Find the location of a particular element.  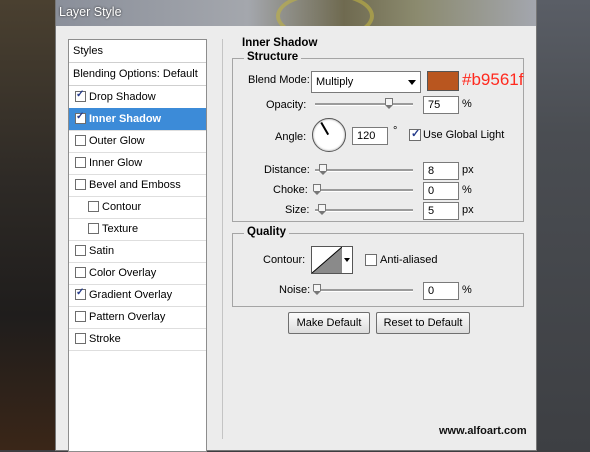

noise-slider-track is located at coordinates (364, 290).